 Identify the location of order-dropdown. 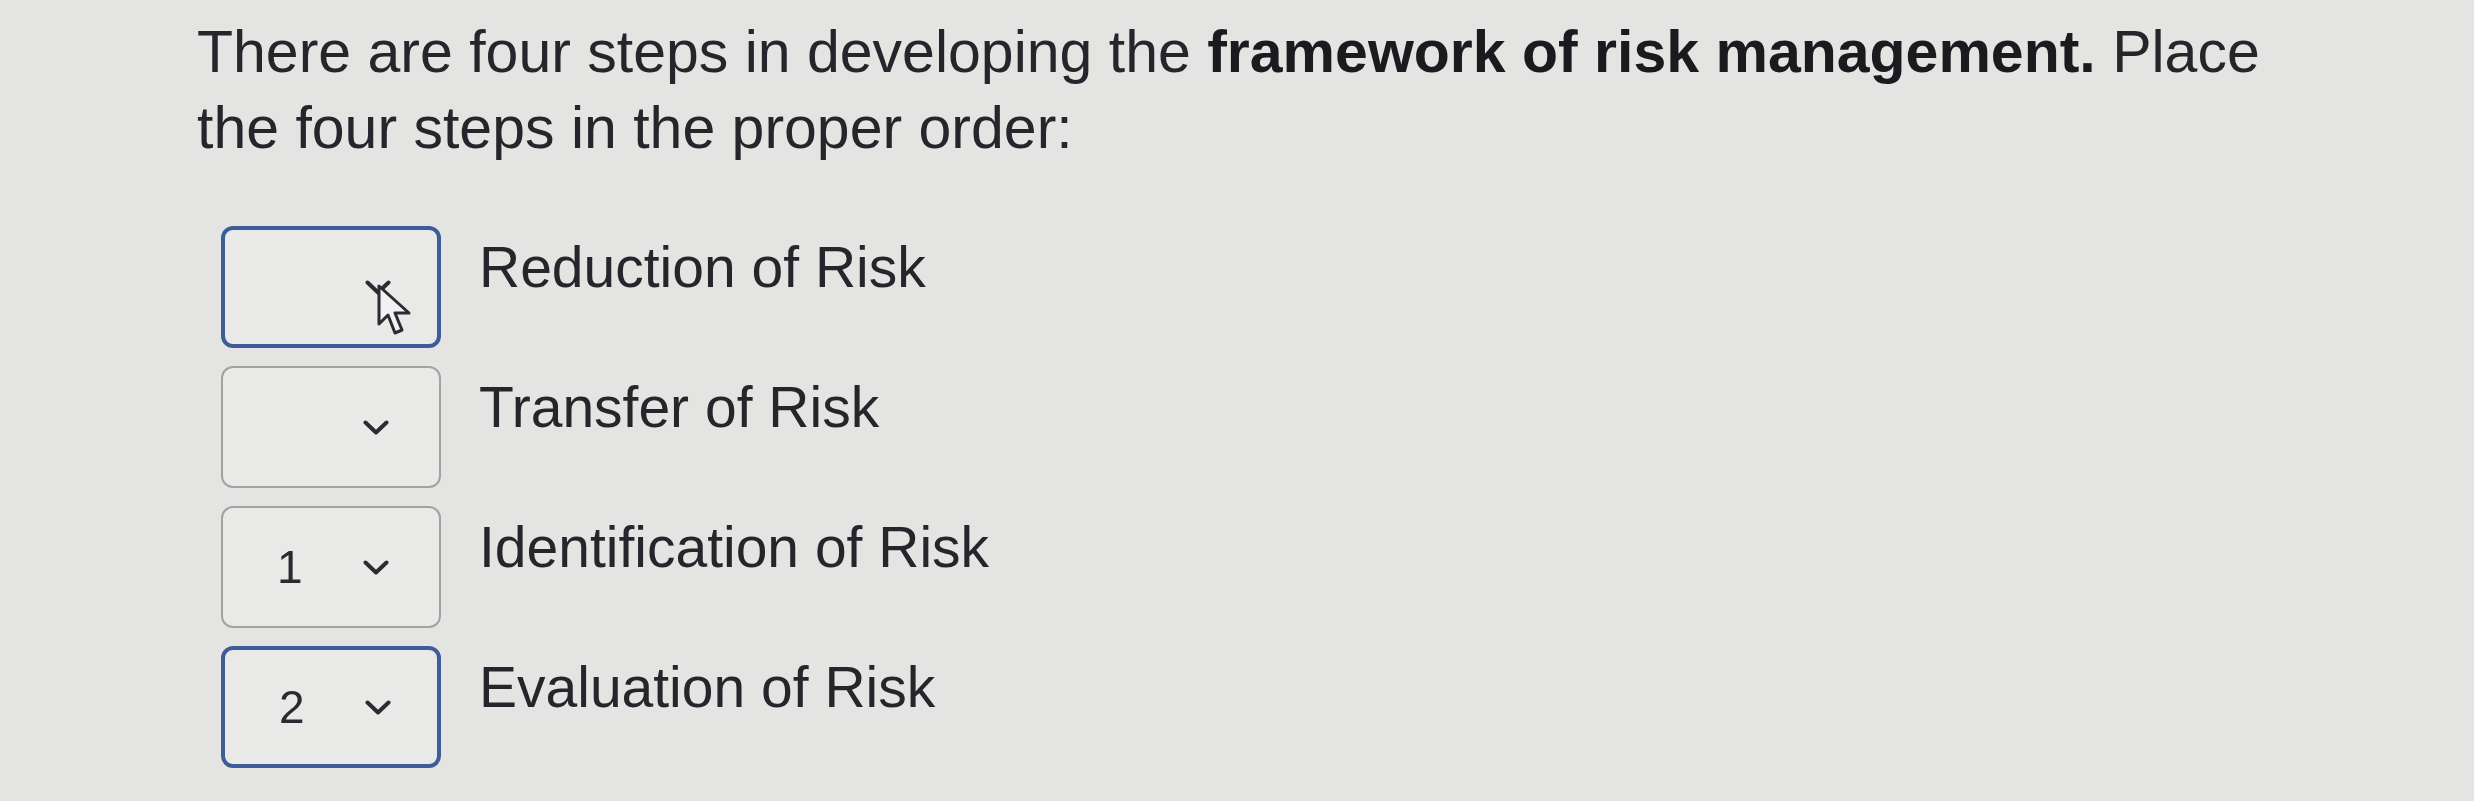
(331, 287).